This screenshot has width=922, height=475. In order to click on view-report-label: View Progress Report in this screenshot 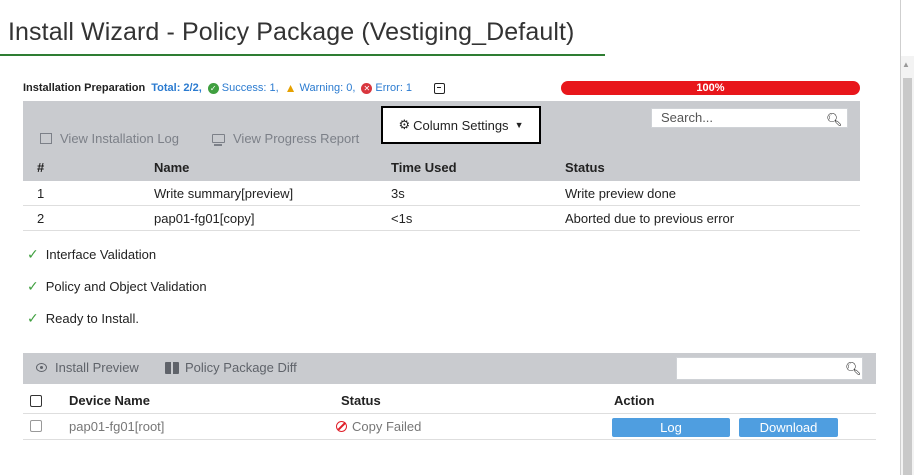, I will do `click(296, 138)`.